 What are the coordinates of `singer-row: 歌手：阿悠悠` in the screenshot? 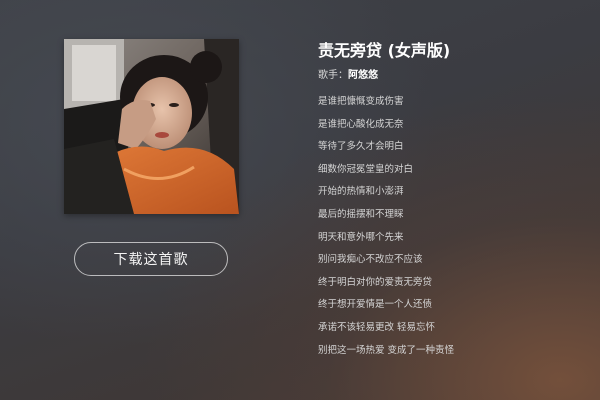 It's located at (348, 73).